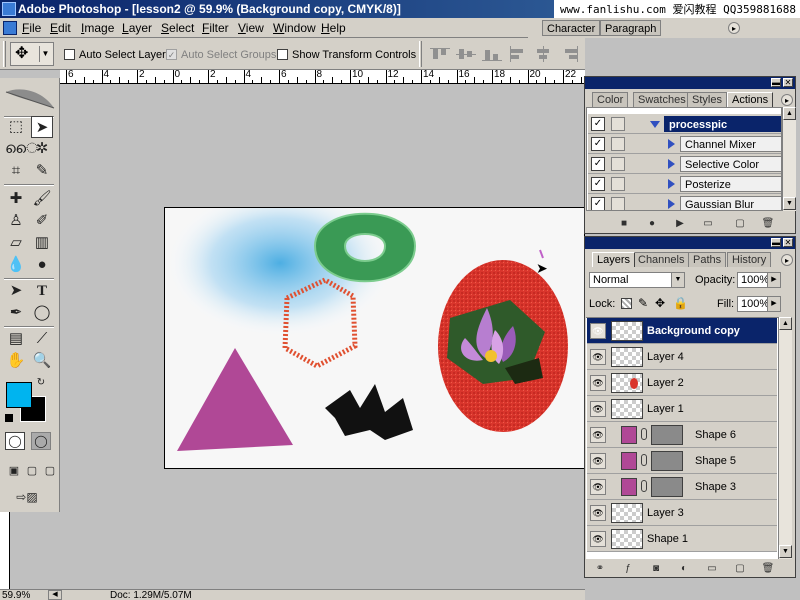 This screenshot has width=800, height=600. Describe the element at coordinates (661, 259) in the screenshot. I see `tab-channels: Channels` at that location.